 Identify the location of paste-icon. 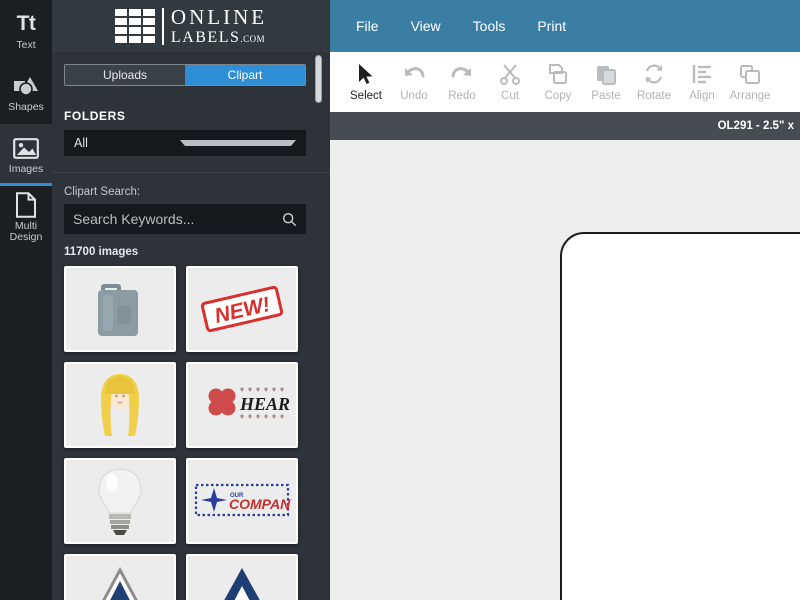
(606, 74).